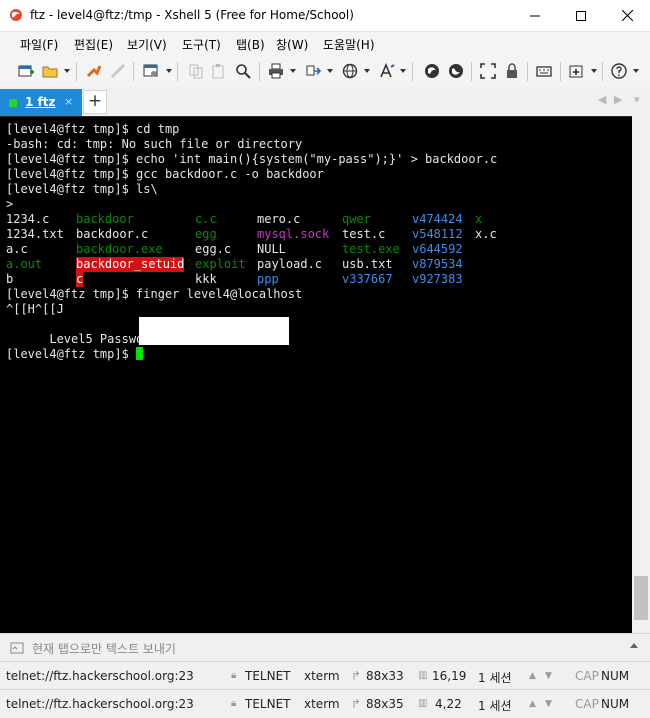 The image size is (650, 718). Describe the element at coordinates (448, 704) in the screenshot. I see `status-cursor: 4,22` at that location.